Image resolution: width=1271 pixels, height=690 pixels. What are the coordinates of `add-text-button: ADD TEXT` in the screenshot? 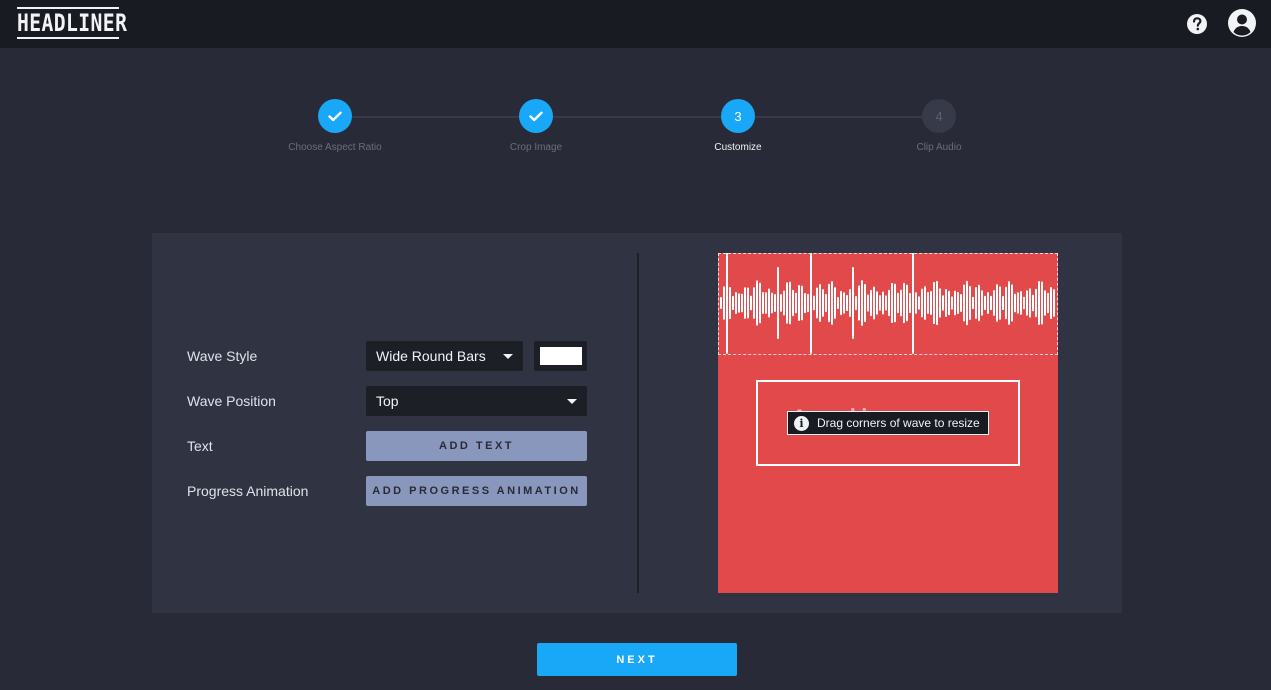 It's located at (476, 446).